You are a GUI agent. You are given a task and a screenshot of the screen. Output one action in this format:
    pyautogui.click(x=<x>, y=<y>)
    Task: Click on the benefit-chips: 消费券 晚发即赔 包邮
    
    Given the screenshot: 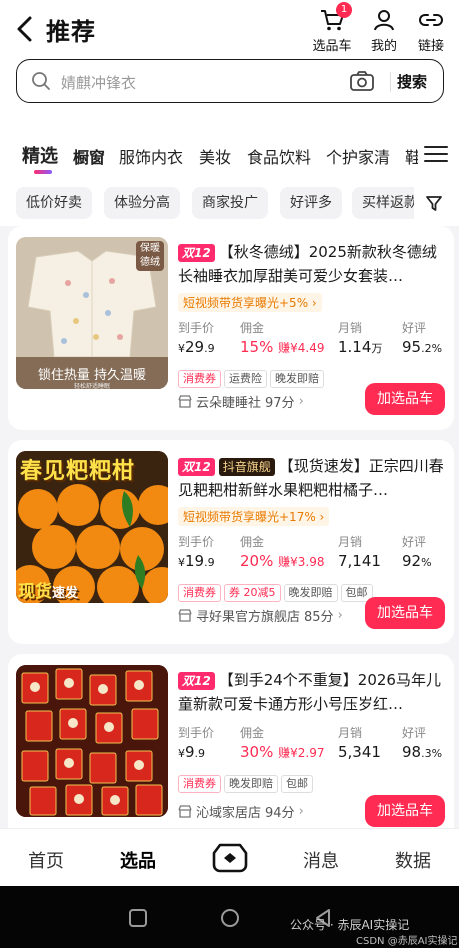 What is the action you would take?
    pyautogui.click(x=311, y=782)
    